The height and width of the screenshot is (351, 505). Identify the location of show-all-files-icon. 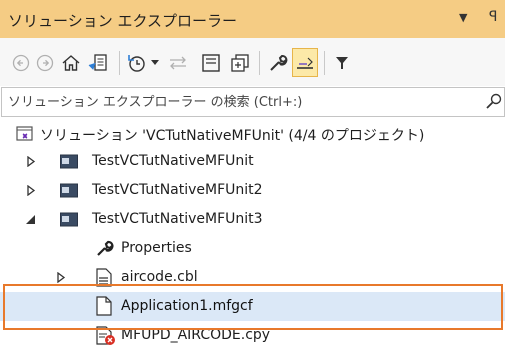
(240, 63).